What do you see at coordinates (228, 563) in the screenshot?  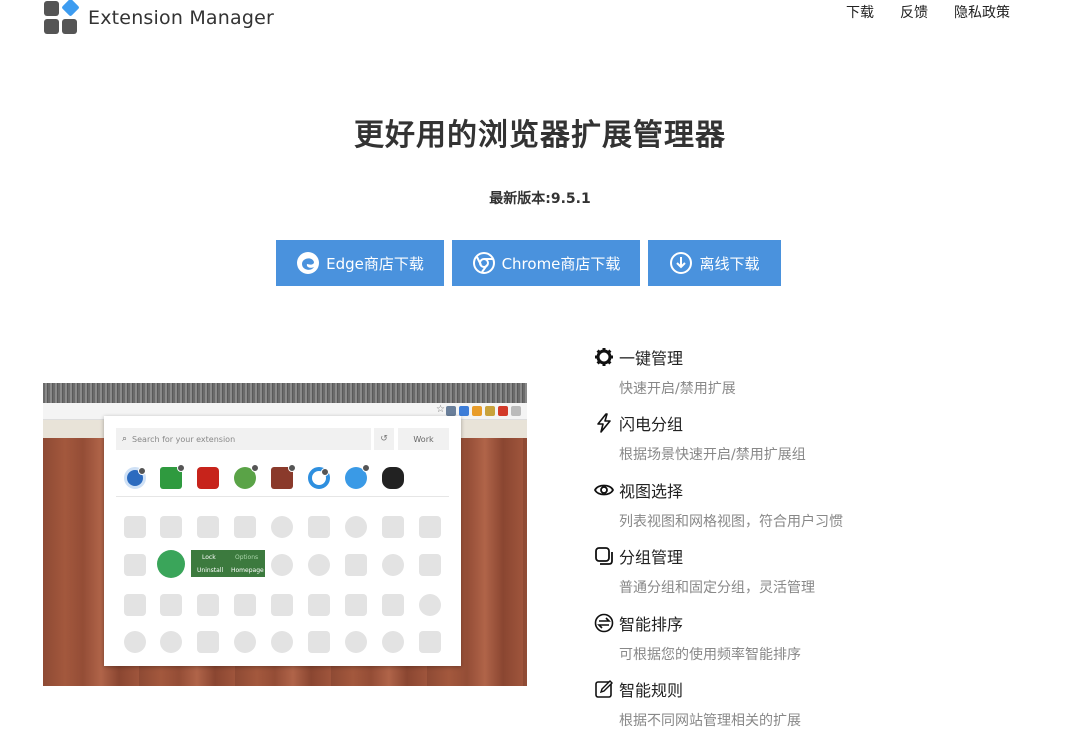 I see `extension-context-menu: Lock Options Uninstall Homepage` at bounding box center [228, 563].